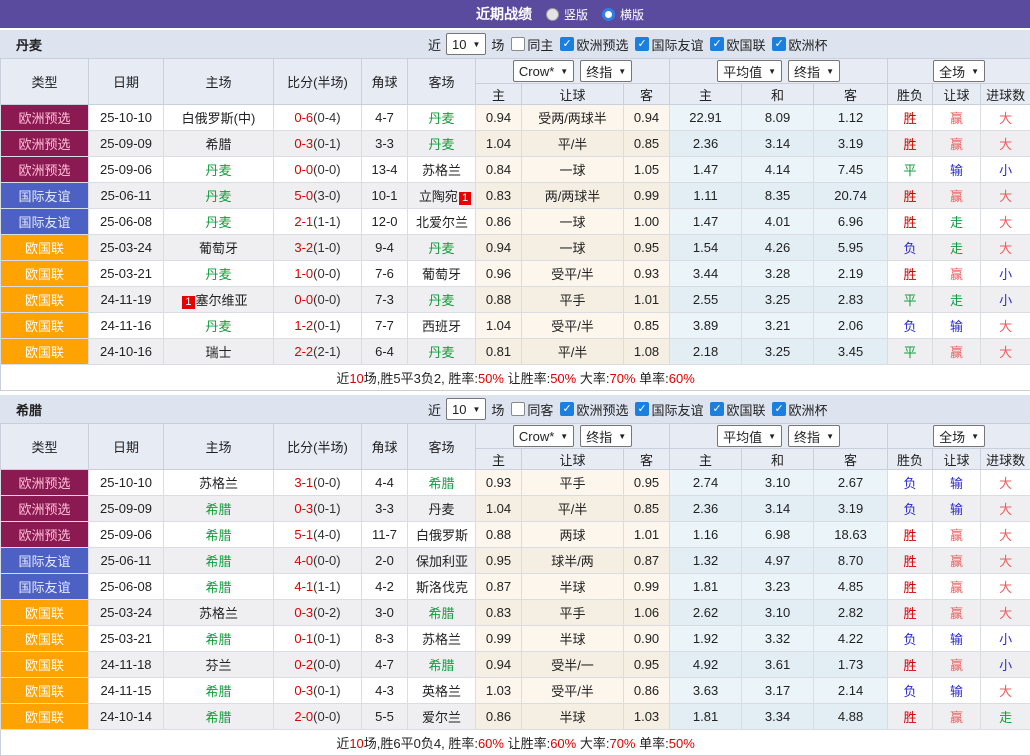 Image resolution: width=1030 pixels, height=756 pixels. I want to click on column-header-result: 胜负, so click(910, 94).